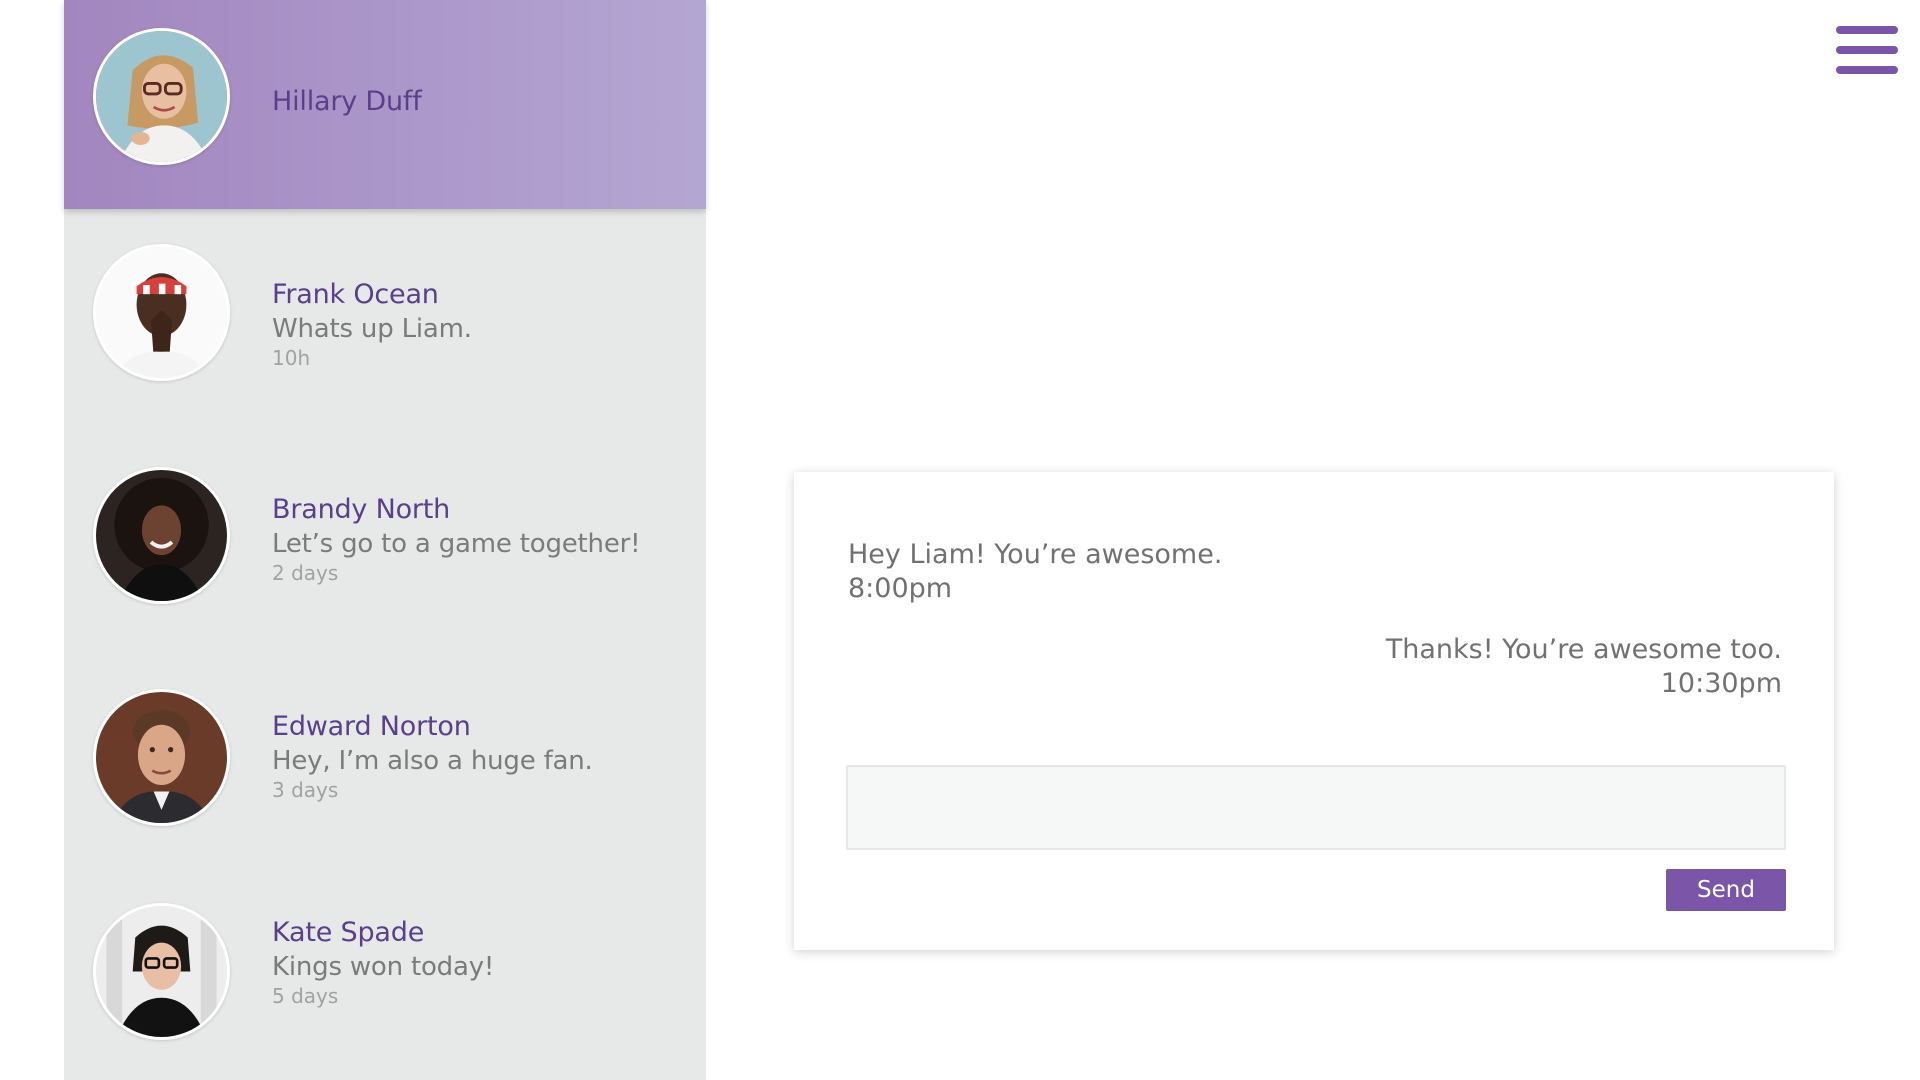 This screenshot has width=1920, height=1080. I want to click on message-time: 8:00pm, so click(900, 588).